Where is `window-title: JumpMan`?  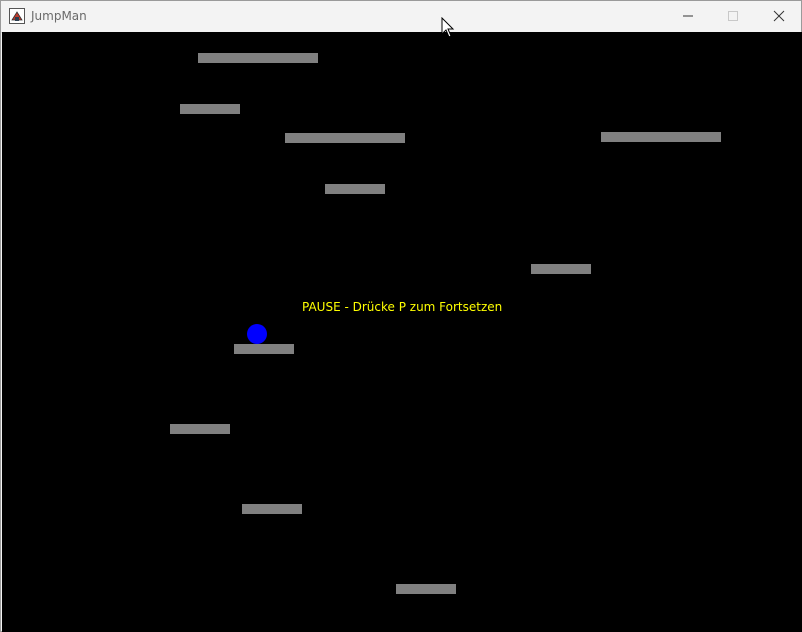
window-title: JumpMan is located at coordinates (59, 16).